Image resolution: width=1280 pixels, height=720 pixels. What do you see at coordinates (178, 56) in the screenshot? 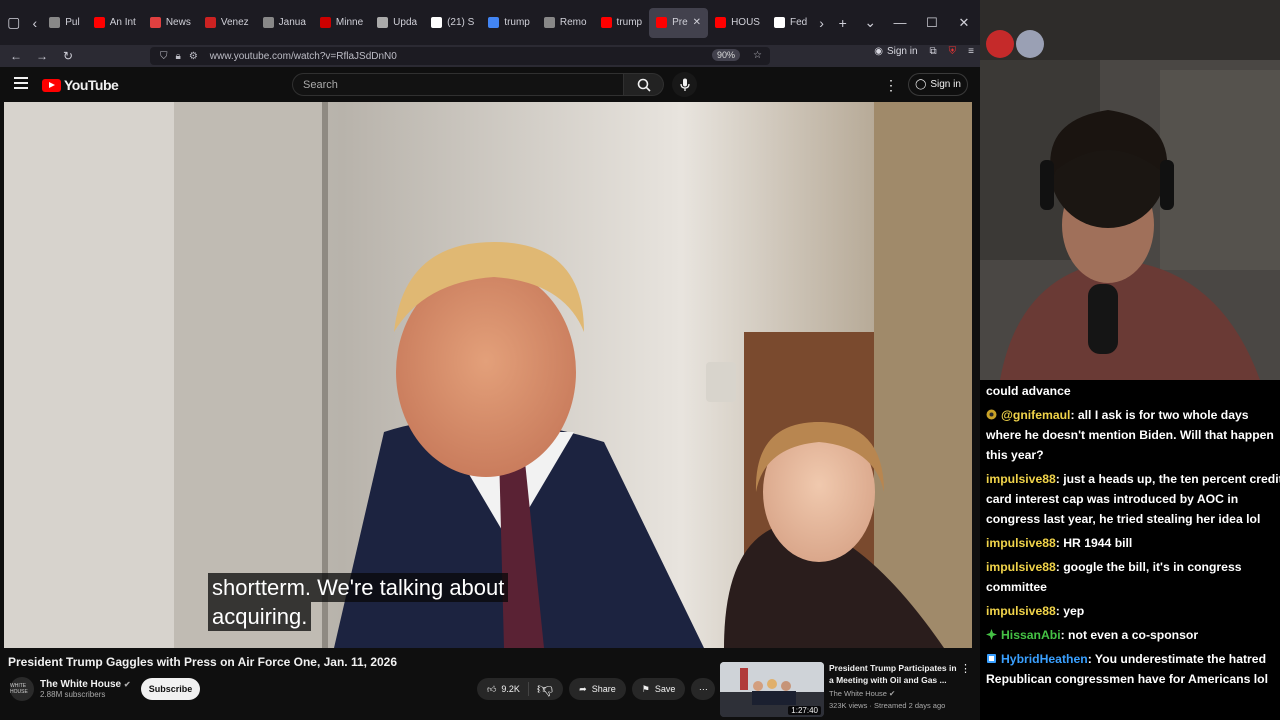
I see `lock-icon: 🔒︎` at bounding box center [178, 56].